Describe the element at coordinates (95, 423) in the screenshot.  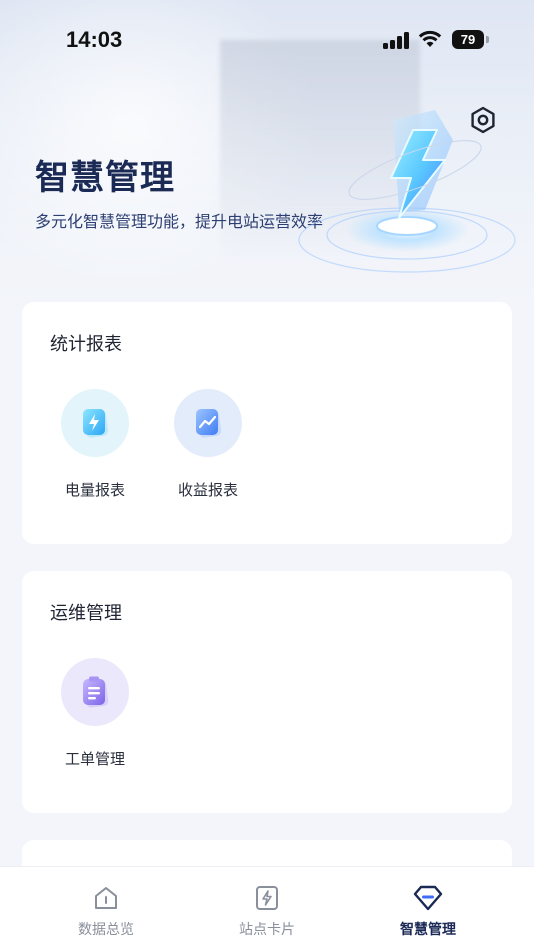
I see `power-report-icon` at that location.